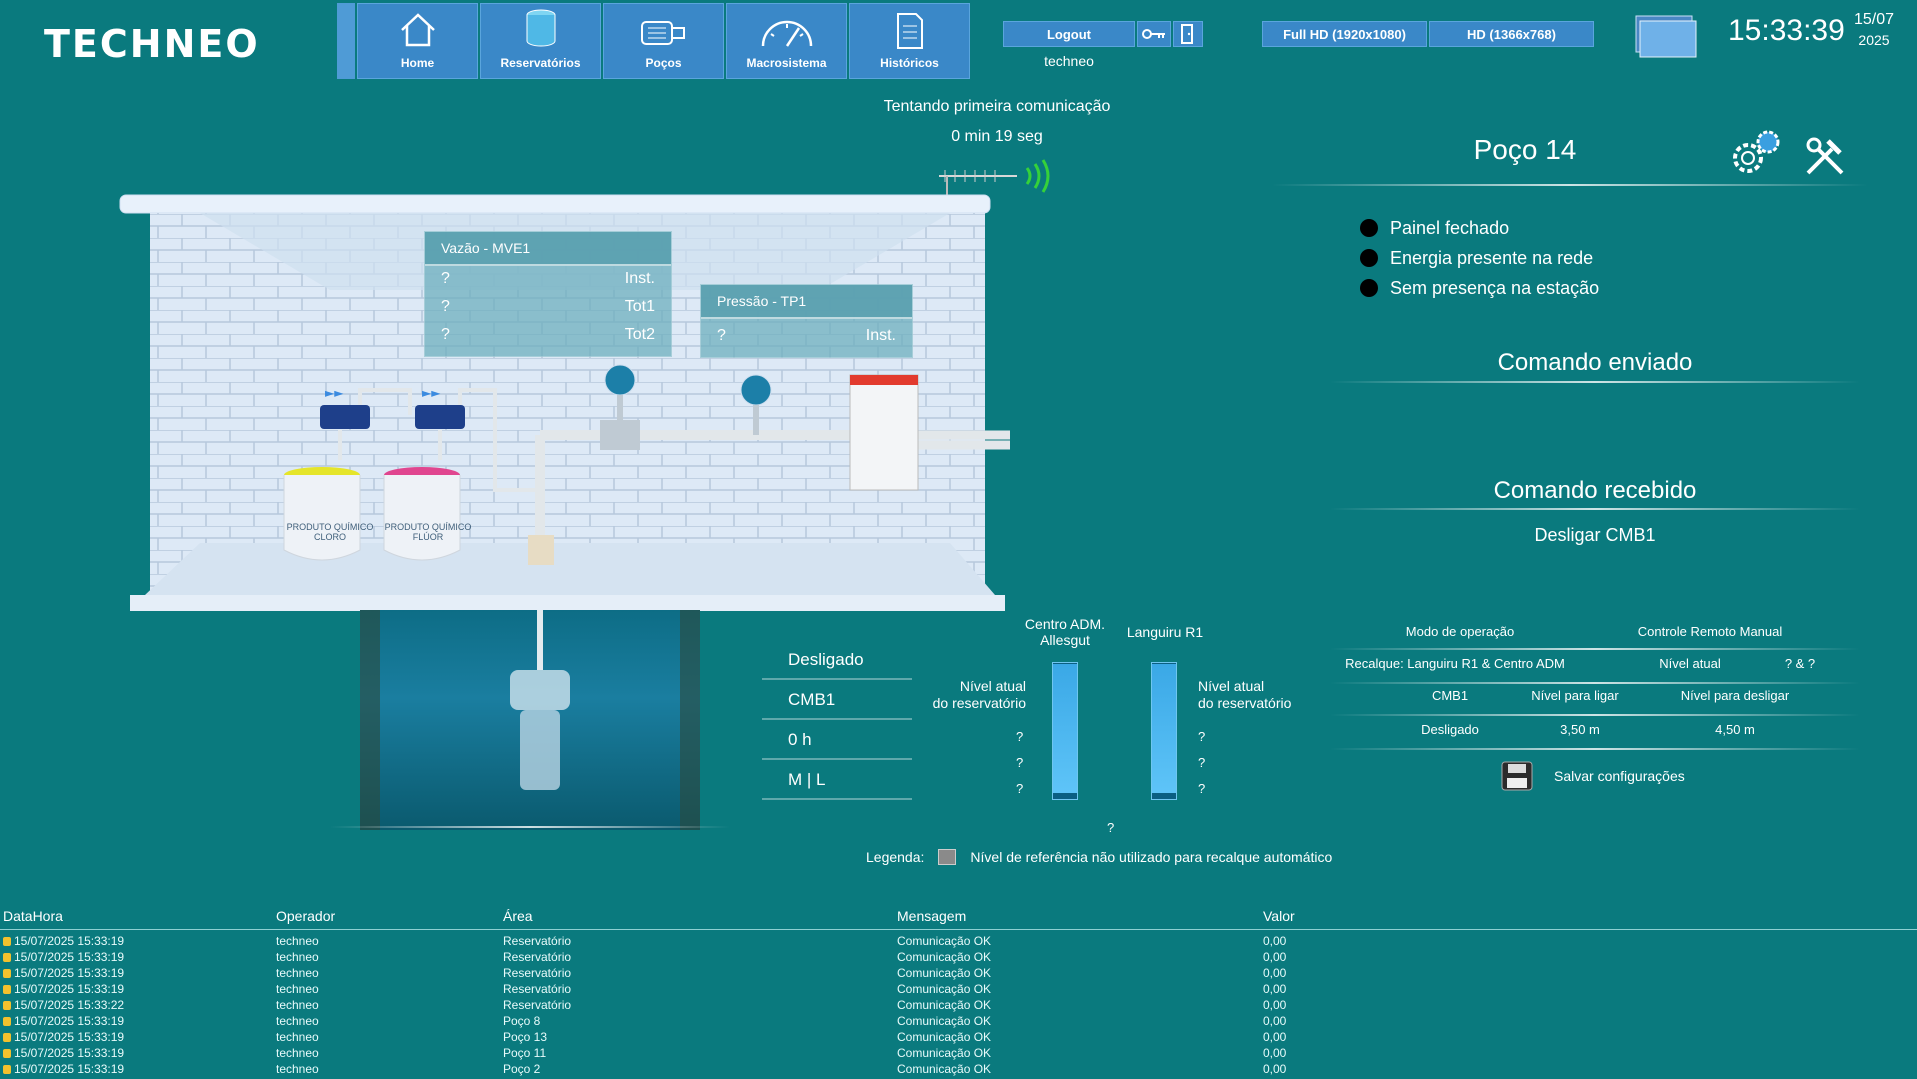 The image size is (1917, 1079). I want to click on nav-macrosystem-button: Macrosistema, so click(786, 41).